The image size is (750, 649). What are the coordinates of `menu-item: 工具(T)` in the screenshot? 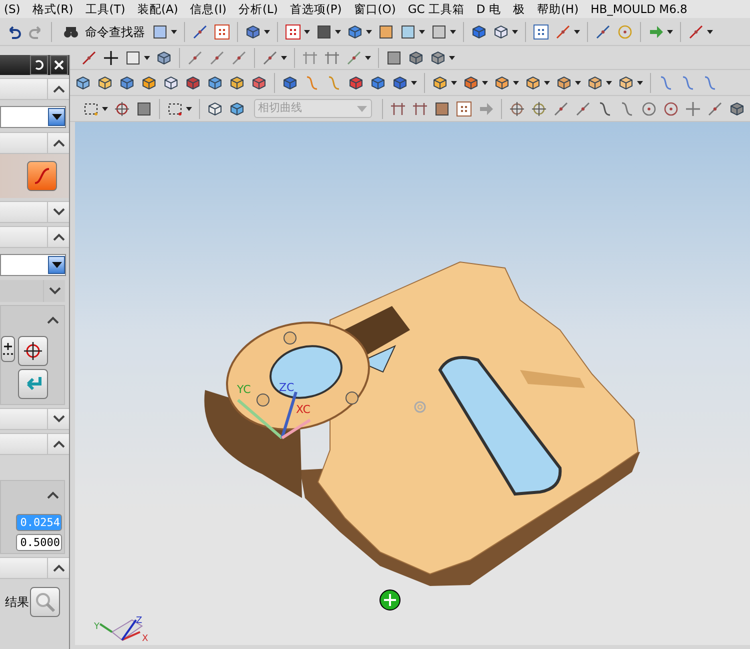 It's located at (105, 9).